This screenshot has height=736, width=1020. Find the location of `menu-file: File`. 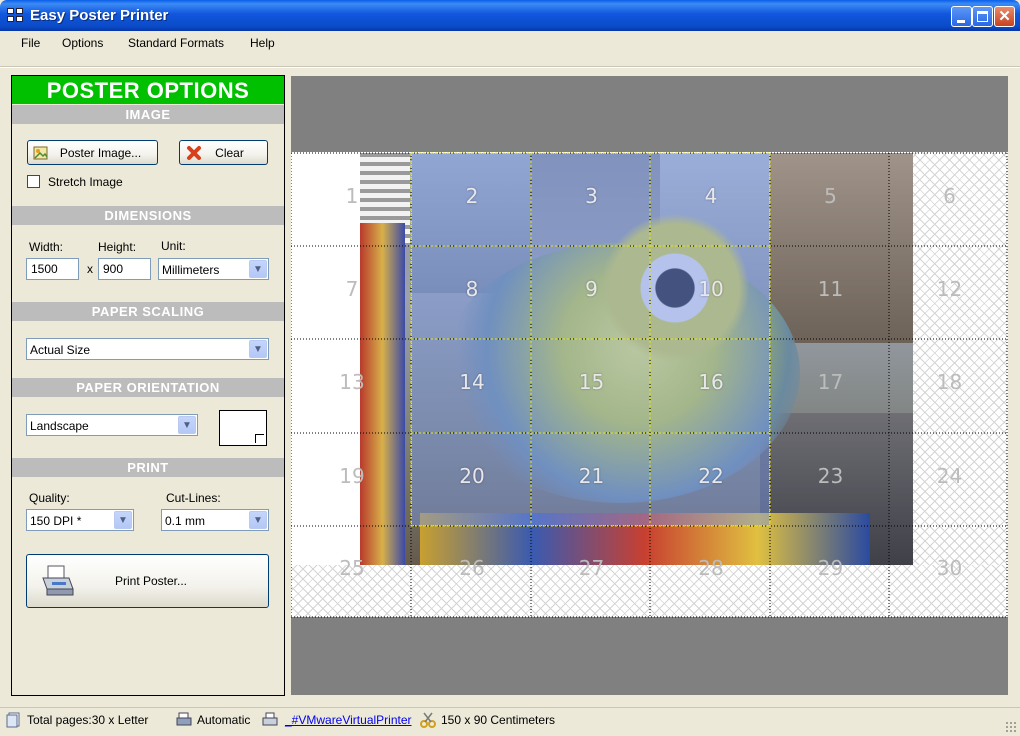

menu-file: File is located at coordinates (30, 43).